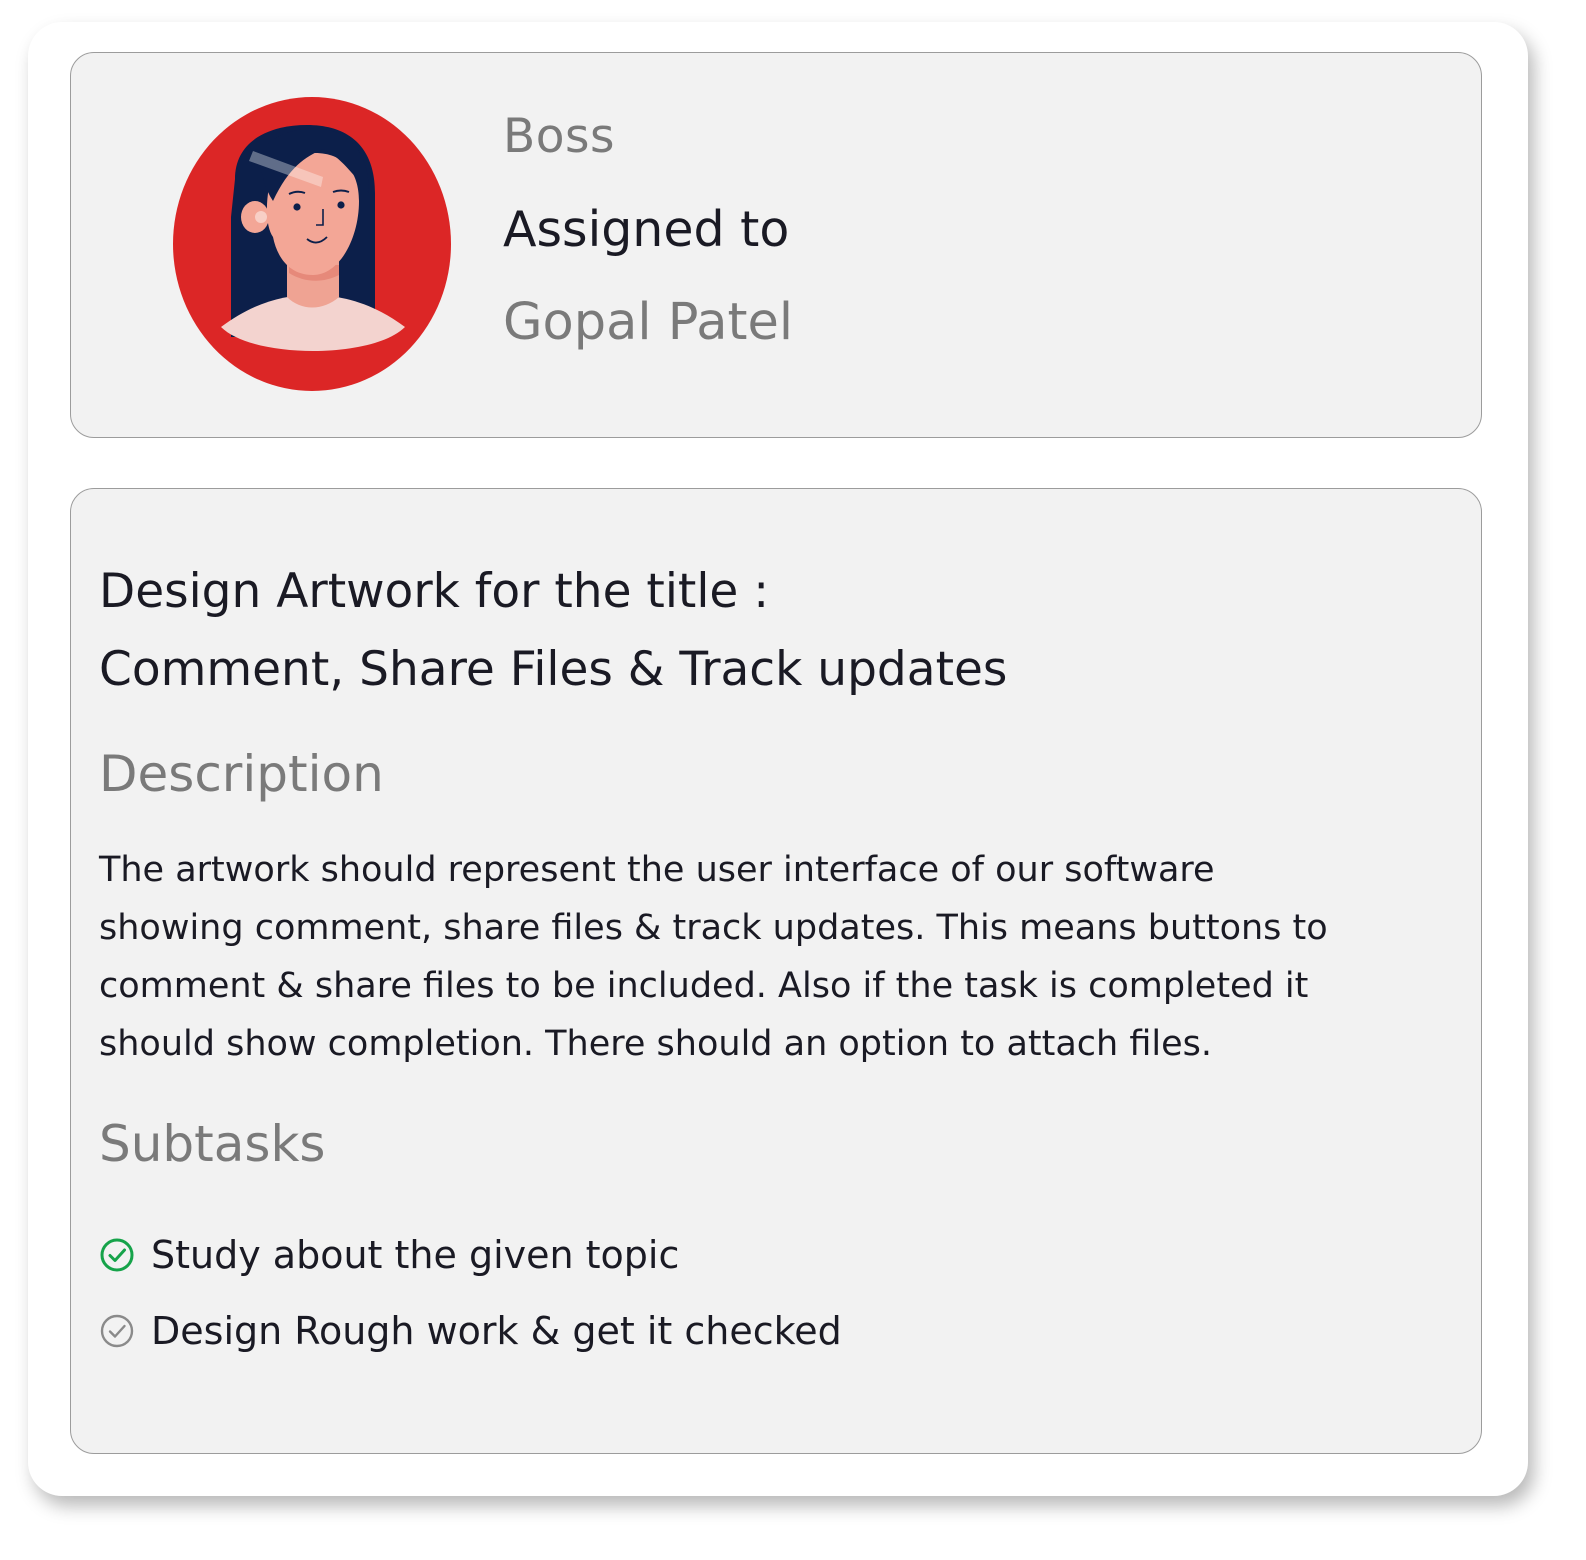 The width and height of the screenshot is (1586, 1560). What do you see at coordinates (212, 1144) in the screenshot?
I see `subtasks-heading: Subtasks` at bounding box center [212, 1144].